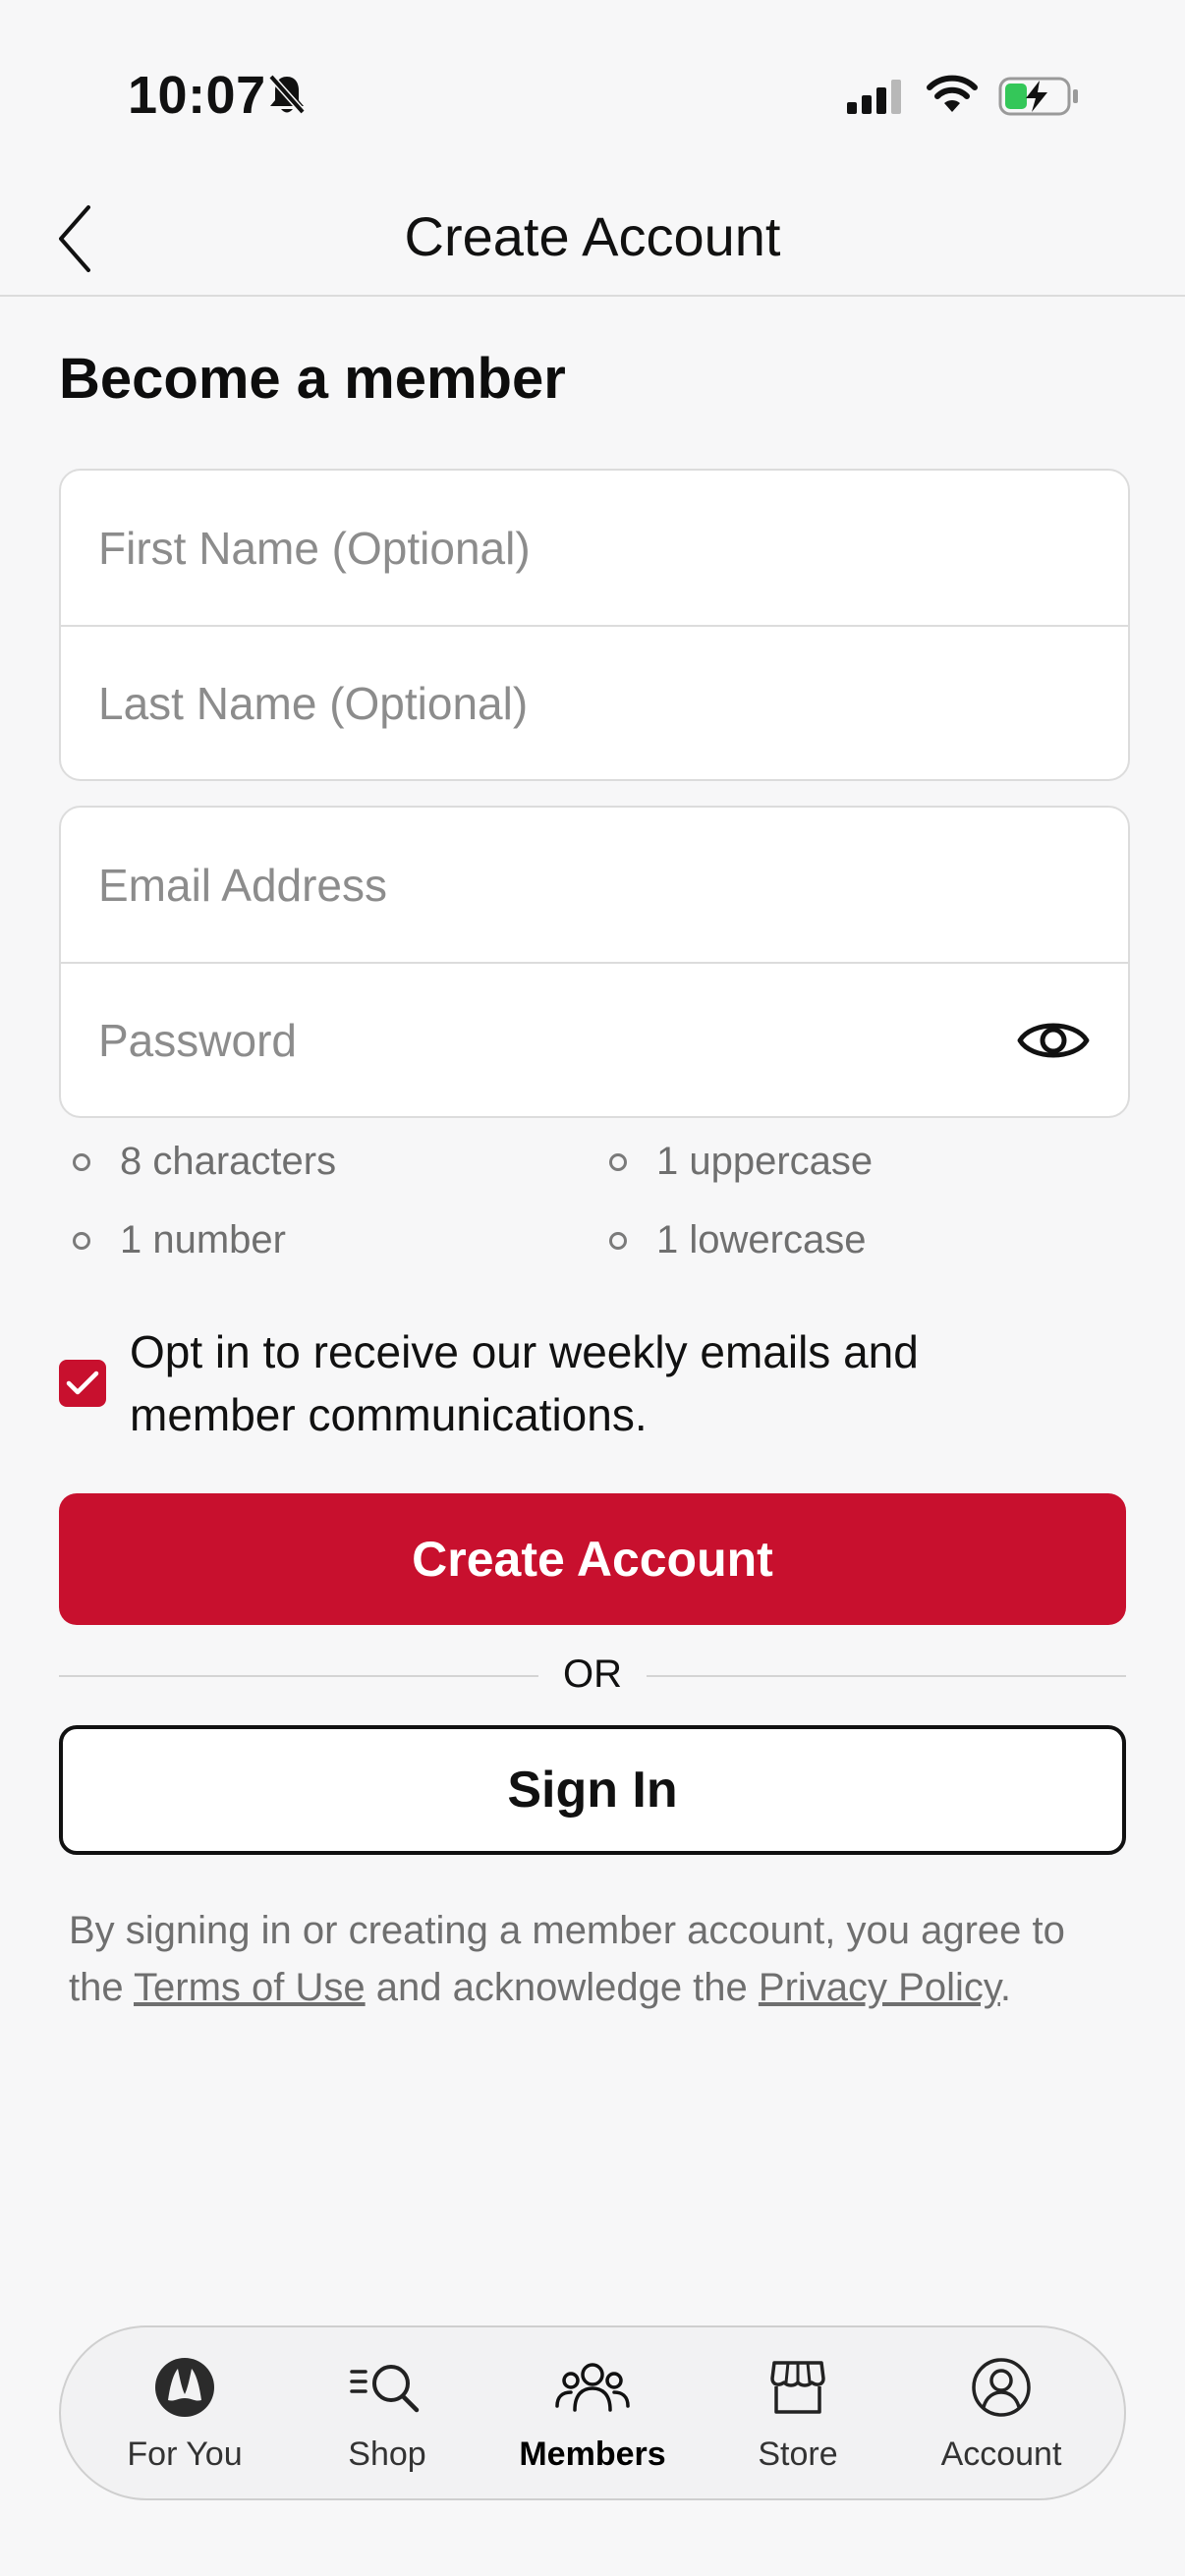 Image resolution: width=1185 pixels, height=2576 pixels. I want to click on terms-of-use-link: Terms of Use, so click(250, 1987).